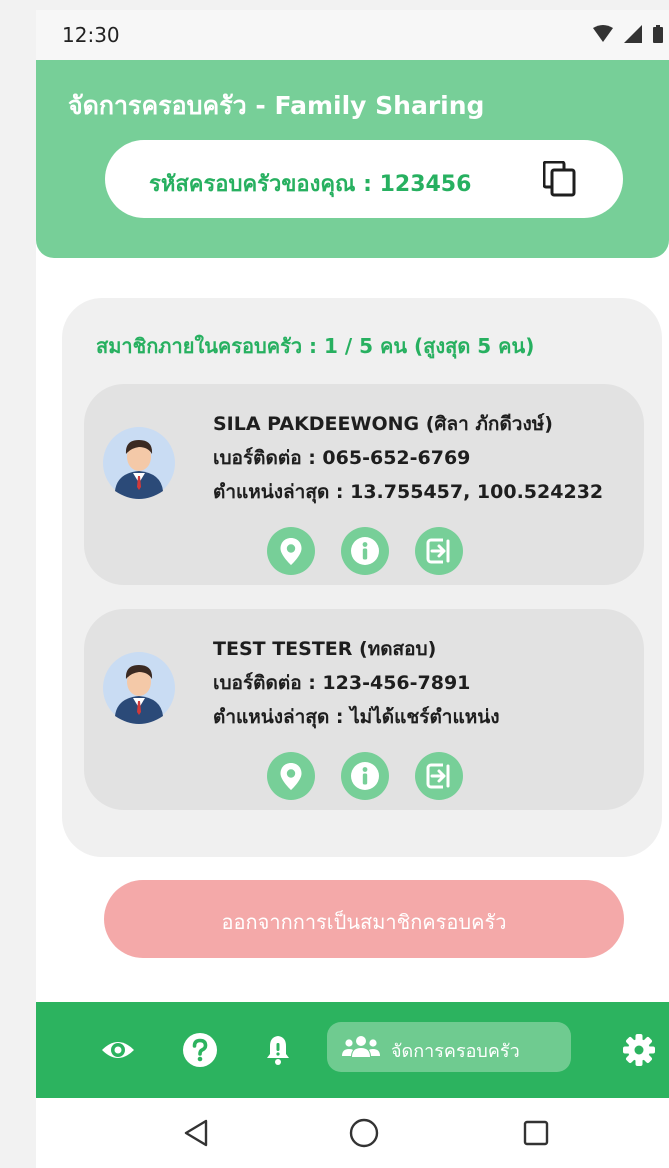  Describe the element at coordinates (536, 1133) in the screenshot. I see `recents-icon` at that location.